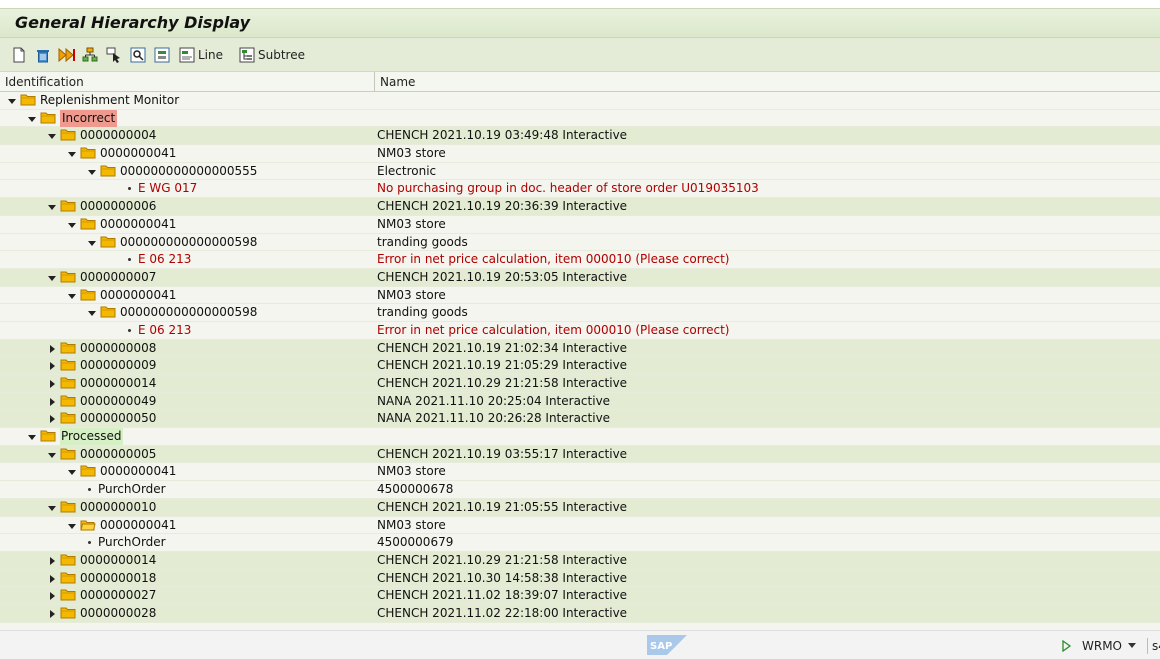 The width and height of the screenshot is (1160, 659). What do you see at coordinates (188, 171) in the screenshot?
I see `node-identification: 000000000000000555` at bounding box center [188, 171].